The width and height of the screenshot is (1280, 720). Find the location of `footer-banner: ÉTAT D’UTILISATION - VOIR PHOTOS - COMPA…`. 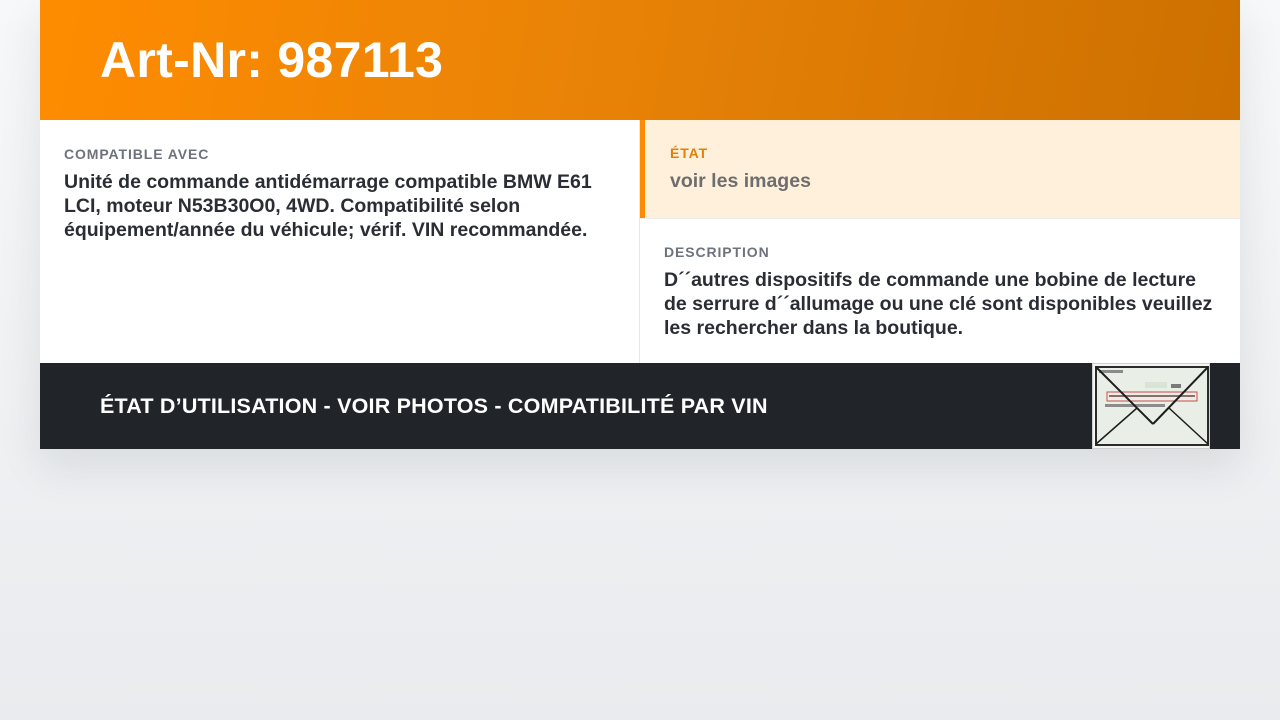

footer-banner: ÉTAT D’UTILISATION - VOIR PHOTOS - COMPA… is located at coordinates (640, 406).